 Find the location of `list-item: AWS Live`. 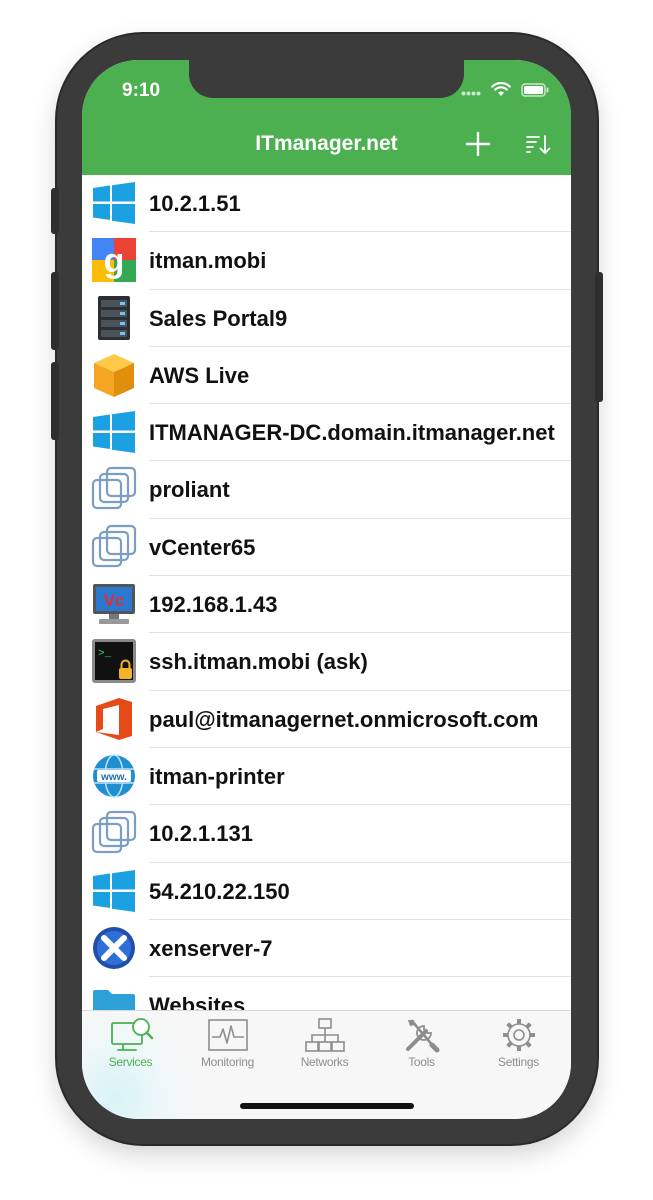

list-item: AWS Live is located at coordinates (326, 376).